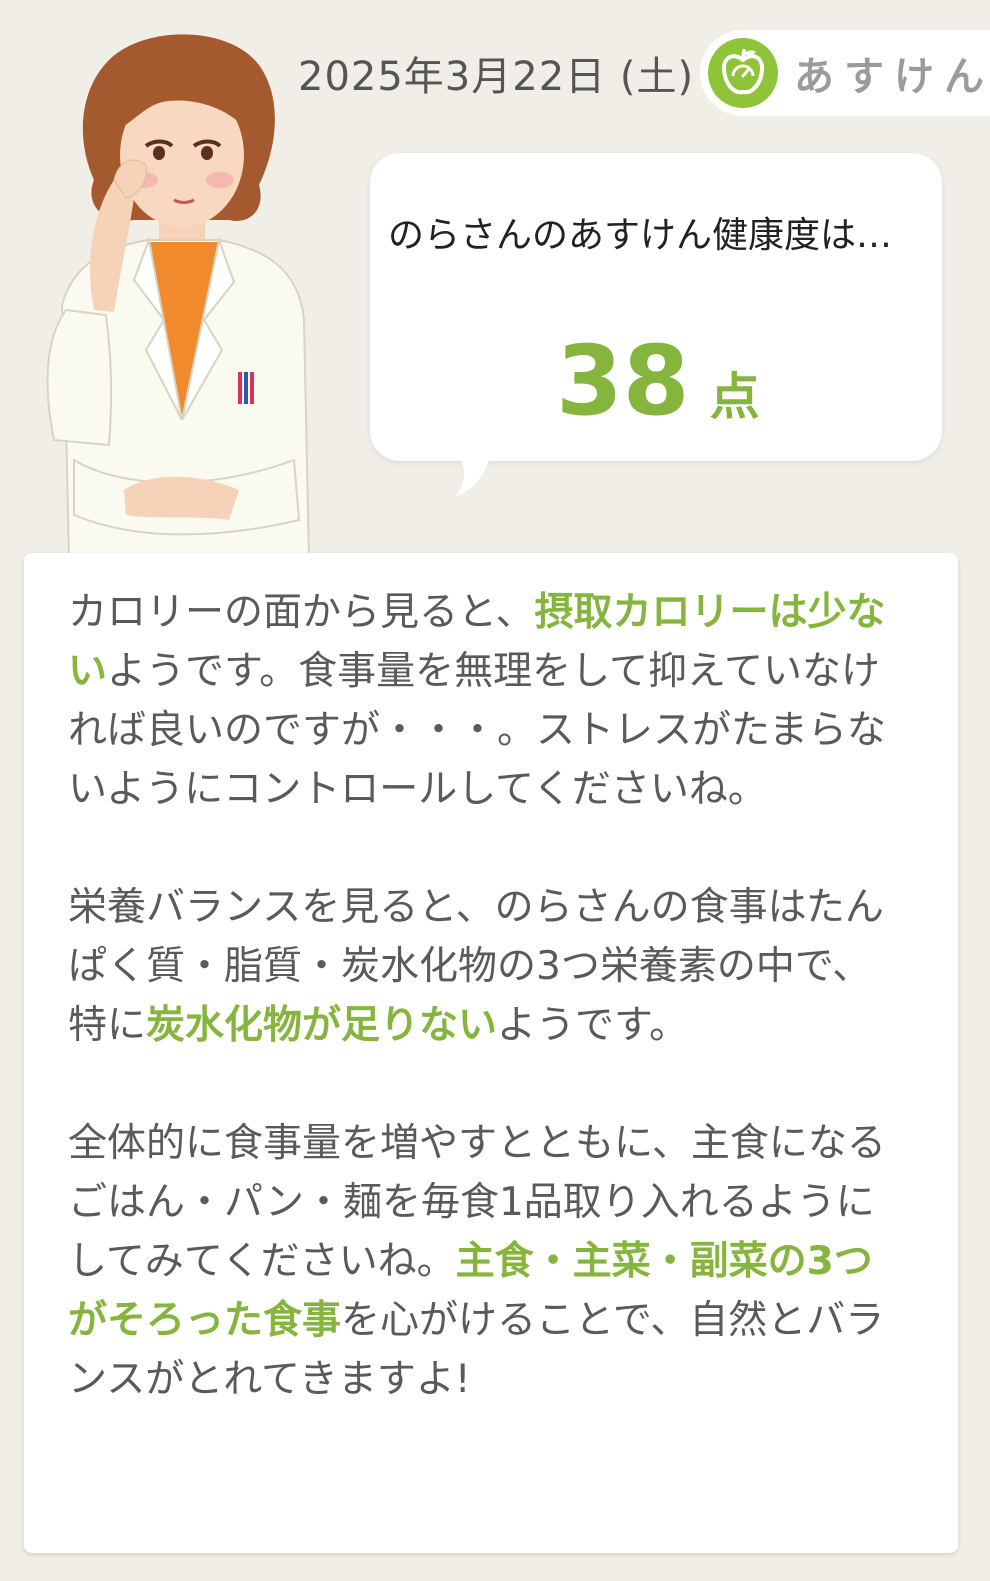  I want to click on bubble-tail, so click(473, 472).